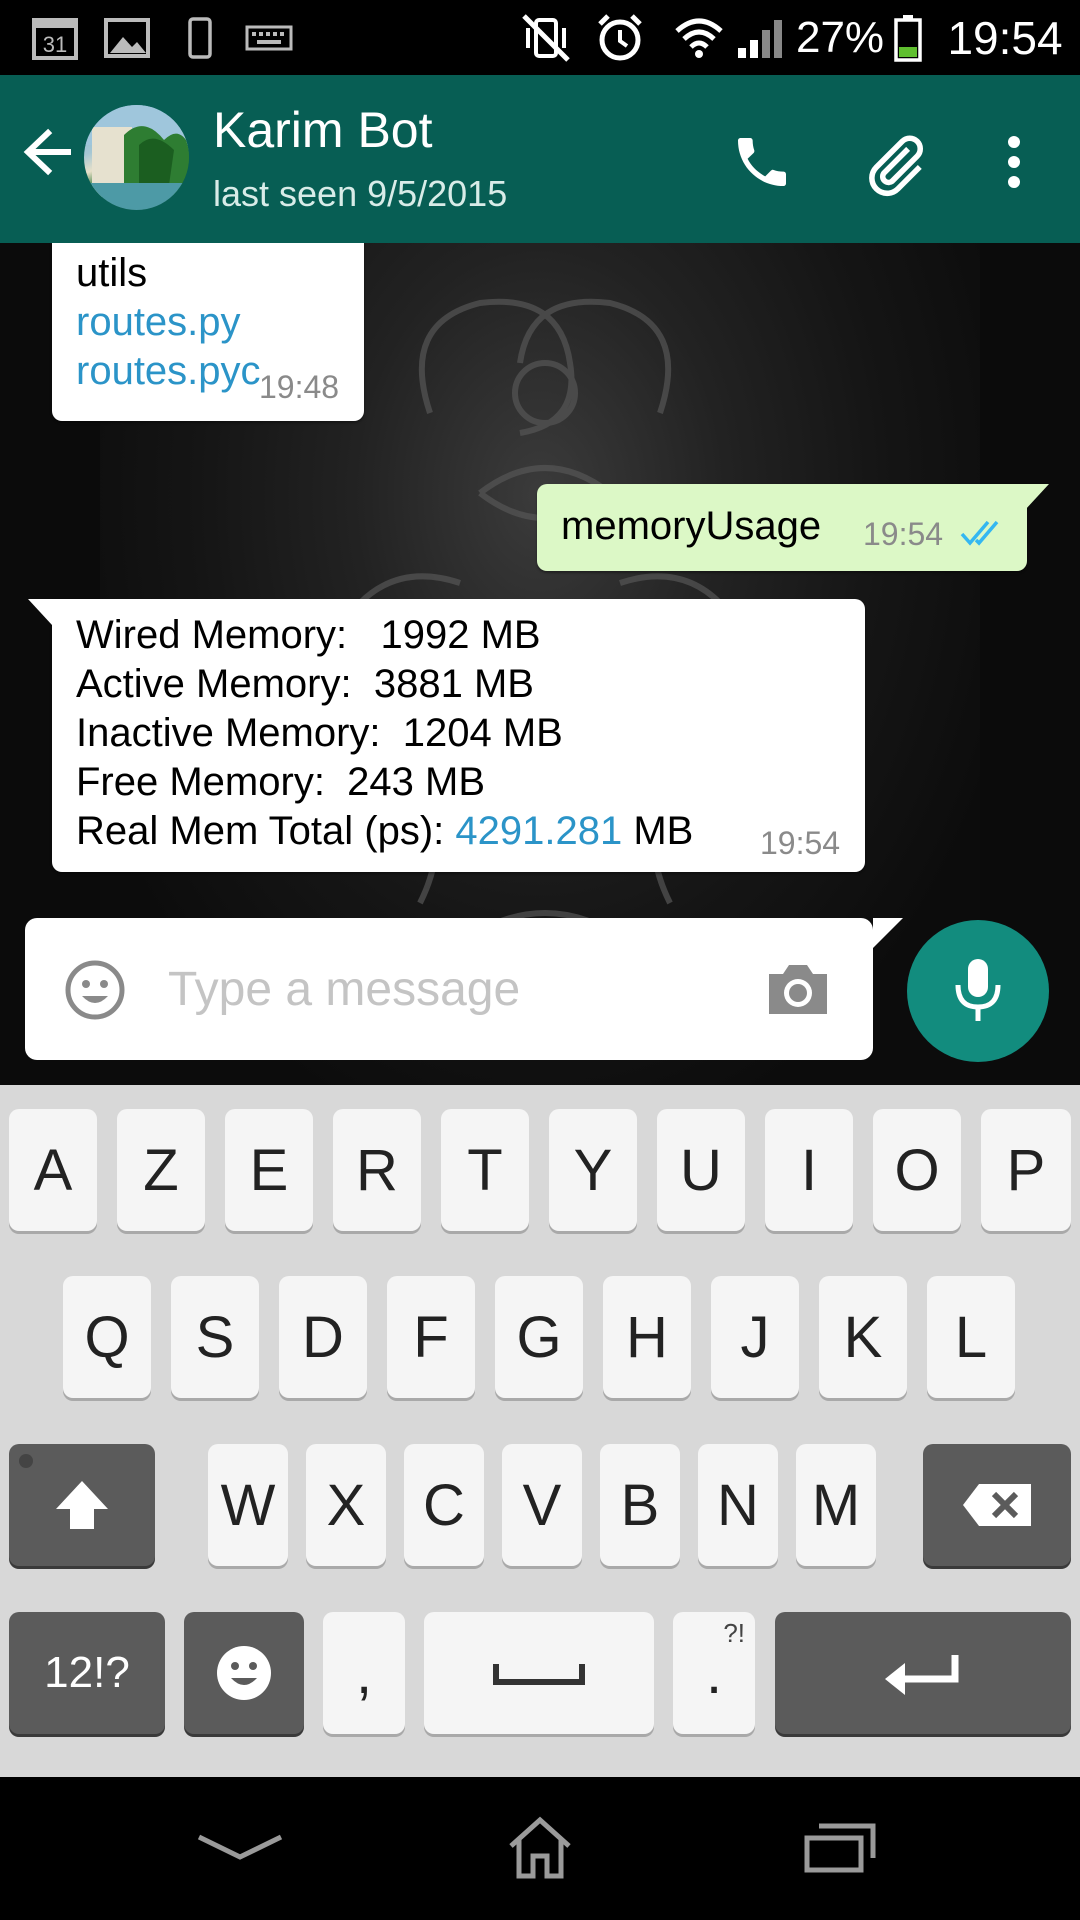 The height and width of the screenshot is (1920, 1080). Describe the element at coordinates (971, 1337) in the screenshot. I see `key-l: L` at that location.